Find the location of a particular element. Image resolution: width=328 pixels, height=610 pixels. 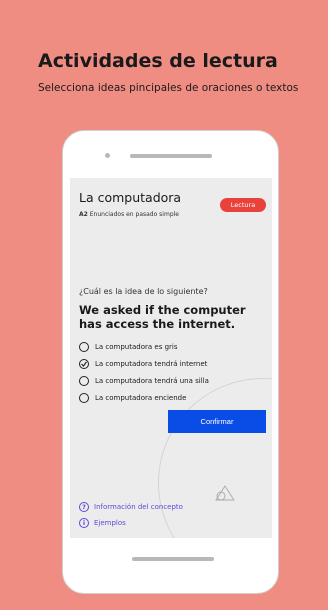

help-links: ? Información del concepto i Ejemplos is located at coordinates (131, 515).